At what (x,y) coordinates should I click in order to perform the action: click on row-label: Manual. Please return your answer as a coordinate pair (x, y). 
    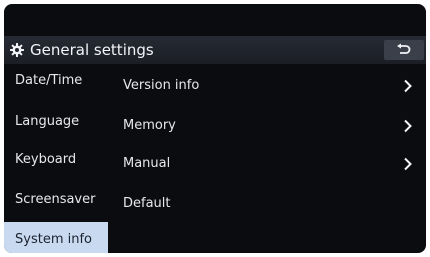
    Looking at the image, I should click on (147, 163).